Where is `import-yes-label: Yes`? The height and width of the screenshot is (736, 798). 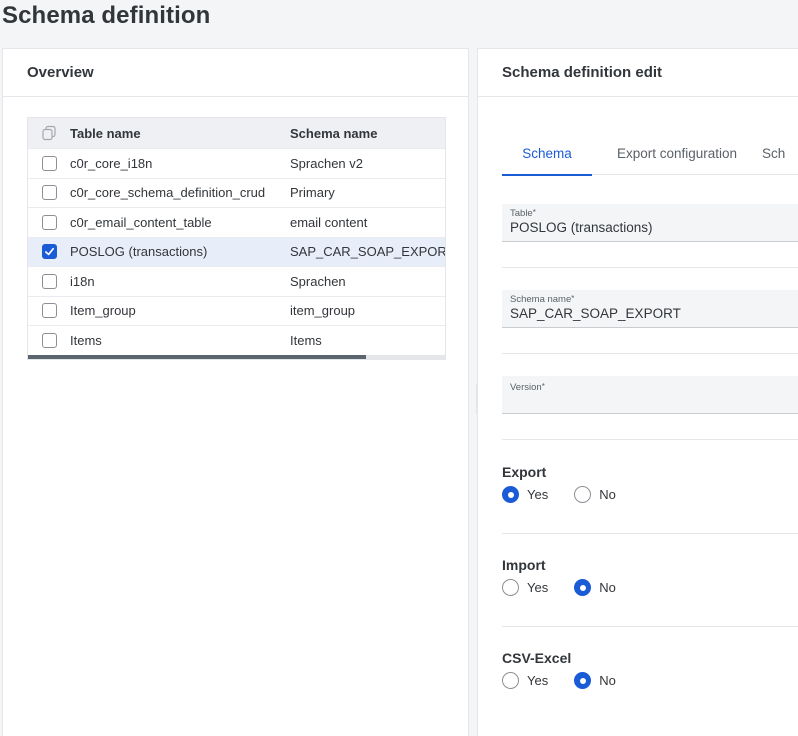
import-yes-label: Yes is located at coordinates (538, 587).